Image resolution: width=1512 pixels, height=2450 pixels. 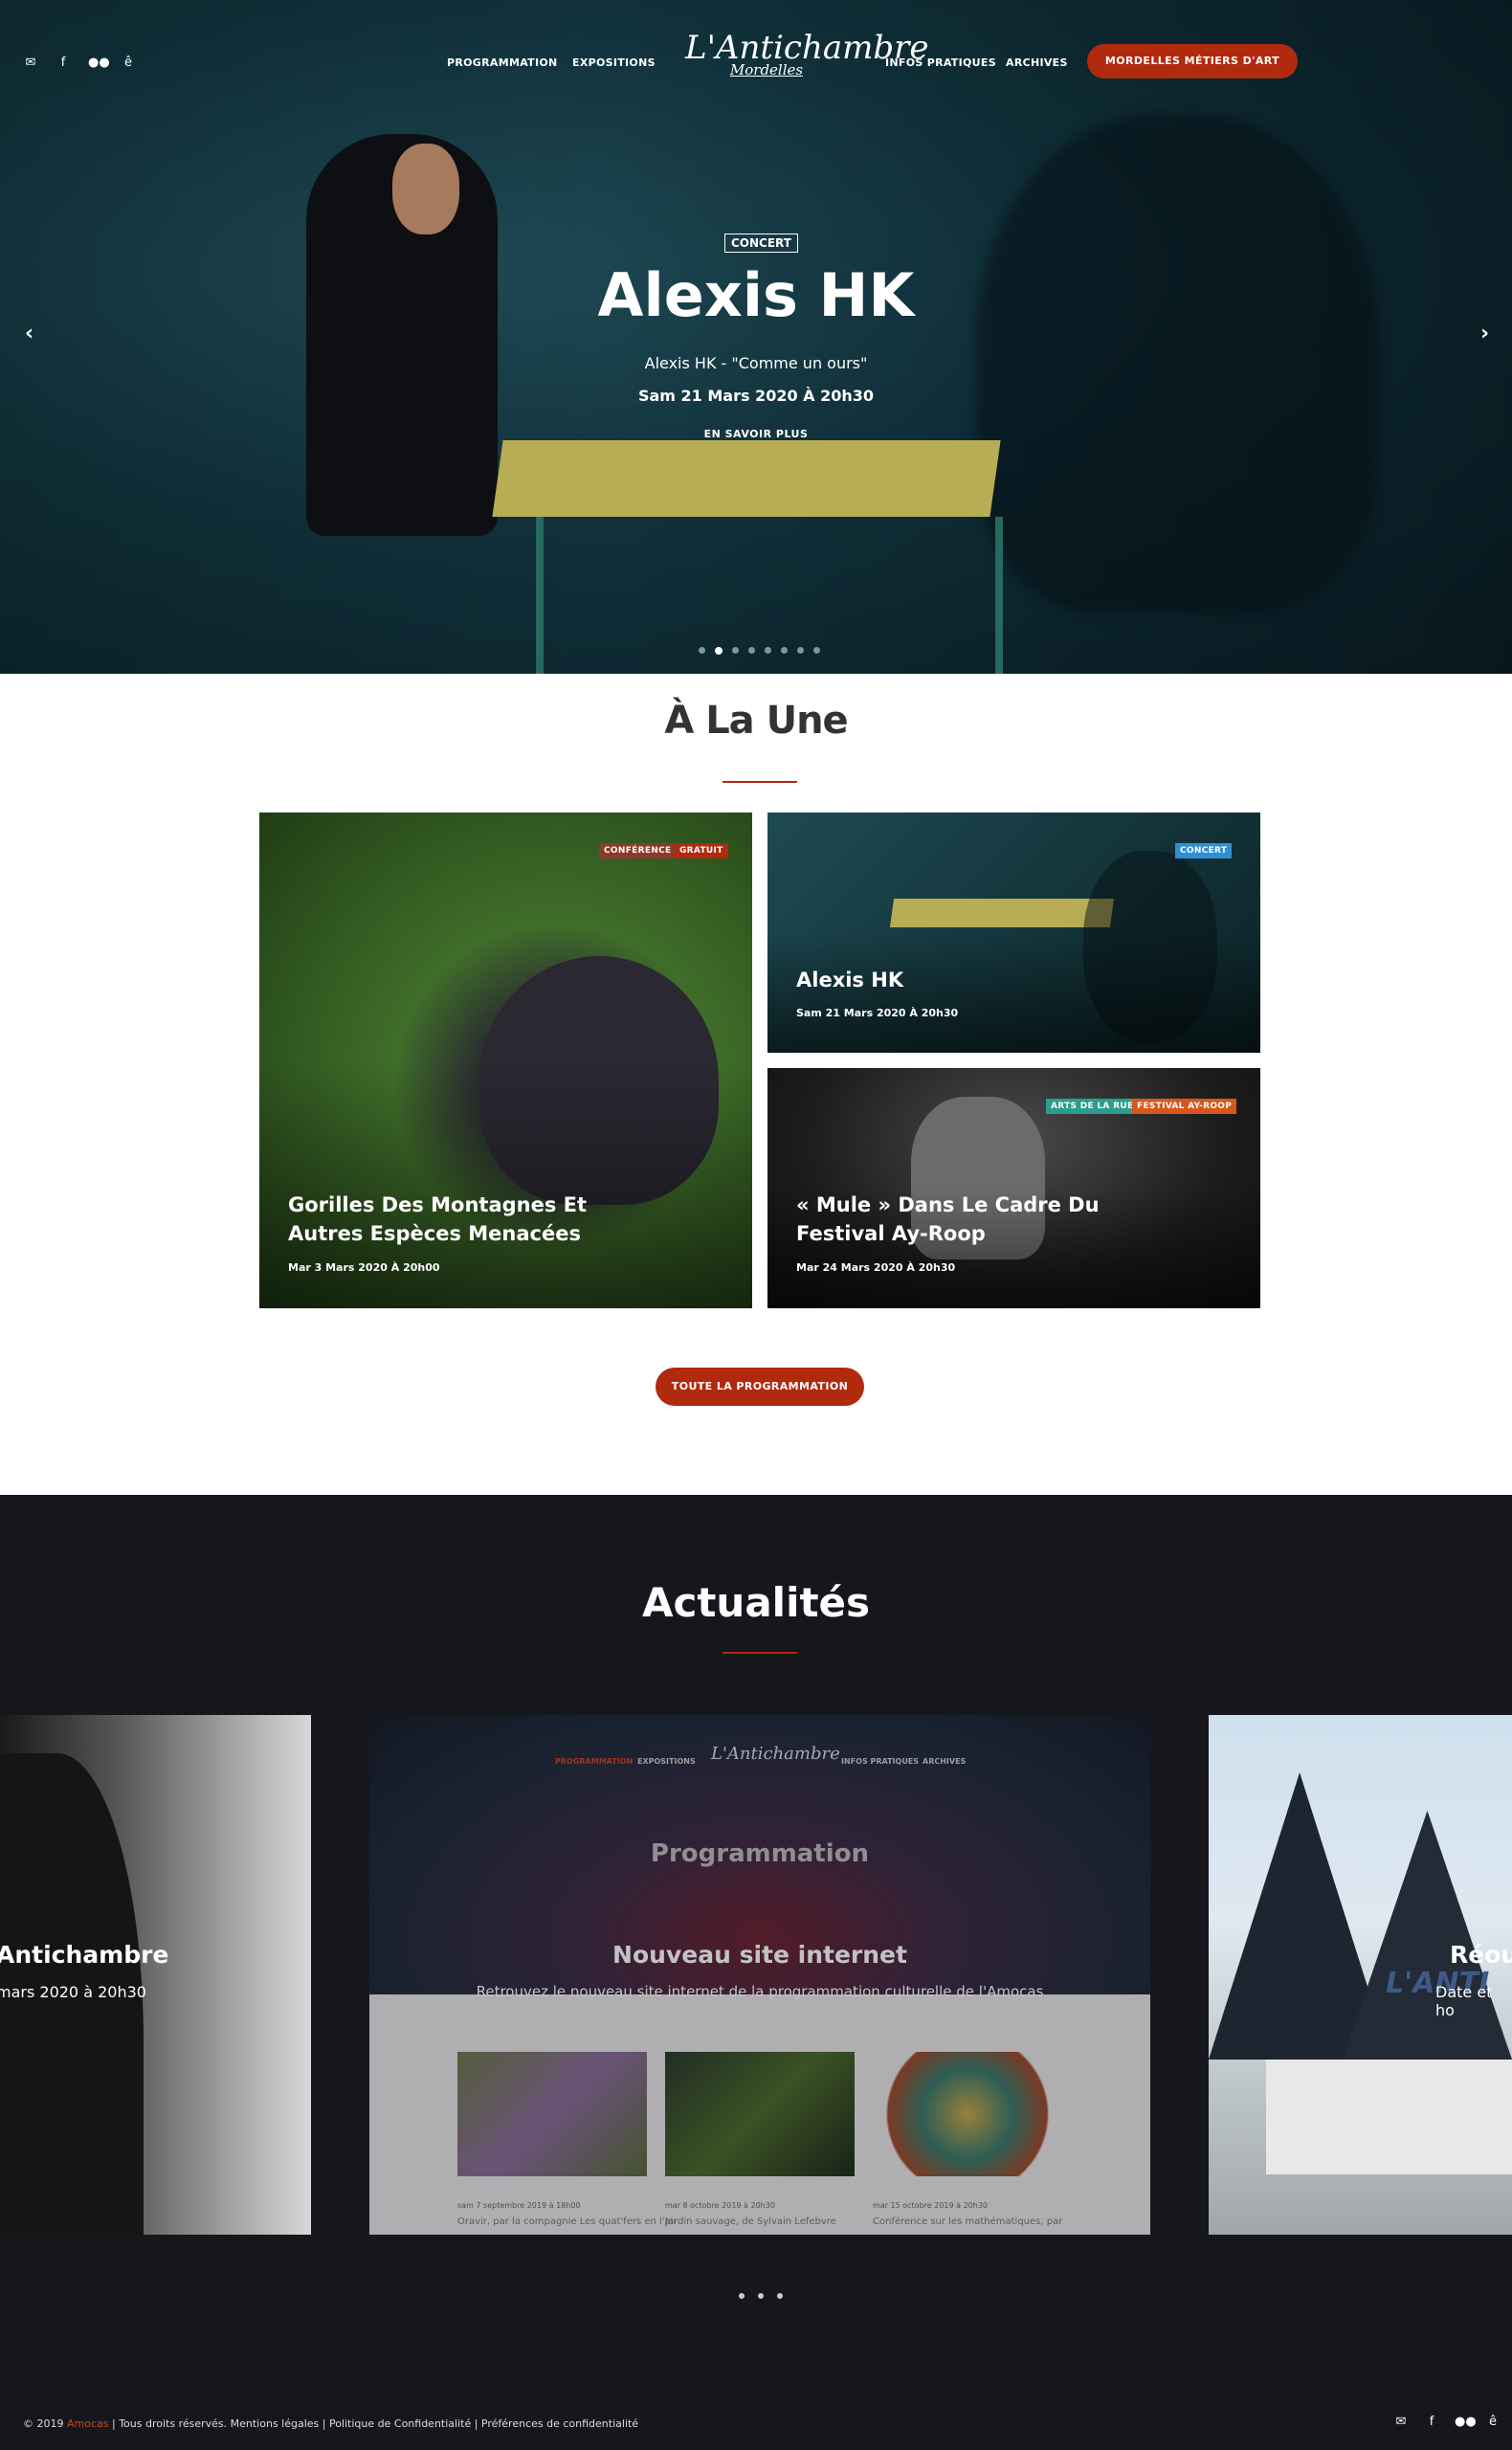 What do you see at coordinates (807, 53) in the screenshot?
I see `site-logo: L'Antichambre Mordelles` at bounding box center [807, 53].